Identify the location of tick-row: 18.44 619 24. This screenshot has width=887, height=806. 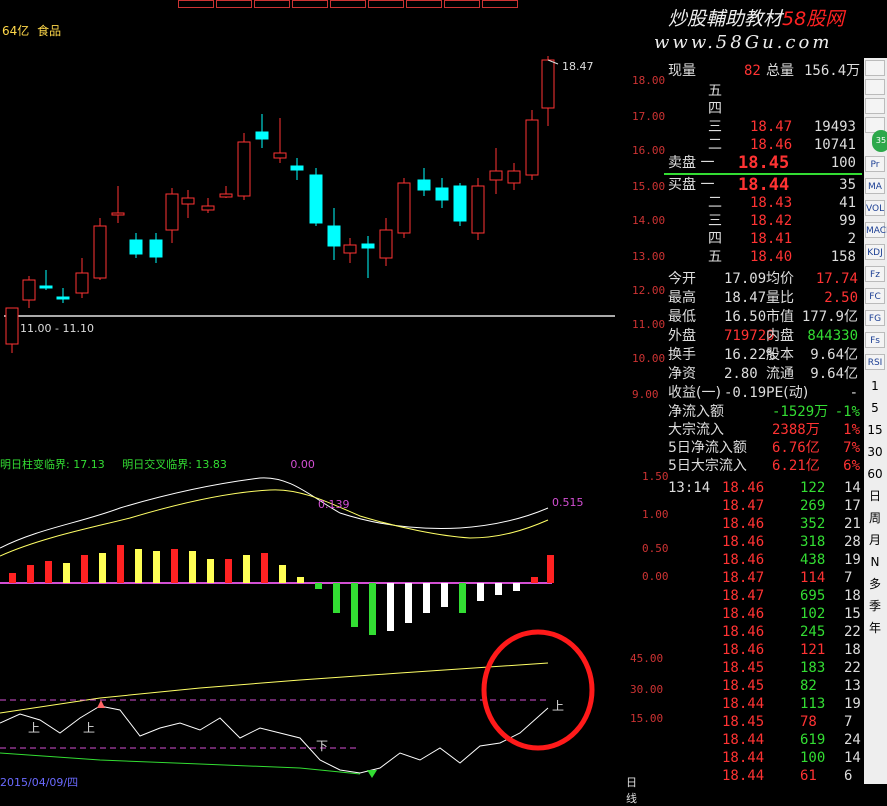
(763, 740).